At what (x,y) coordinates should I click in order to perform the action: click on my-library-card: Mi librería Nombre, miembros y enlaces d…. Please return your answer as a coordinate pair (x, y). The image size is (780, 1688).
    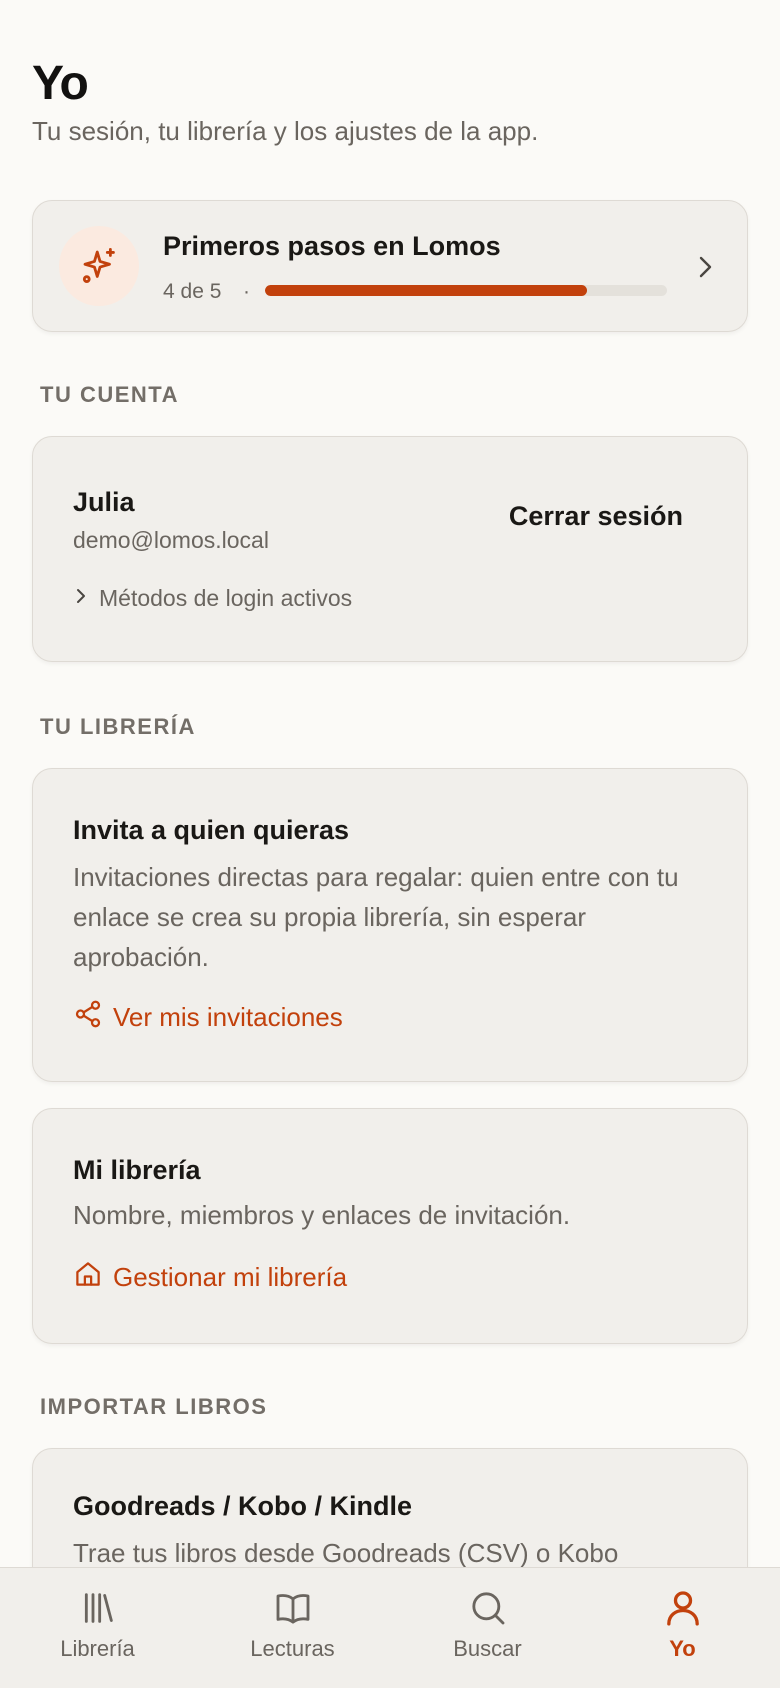
    Looking at the image, I should click on (390, 1226).